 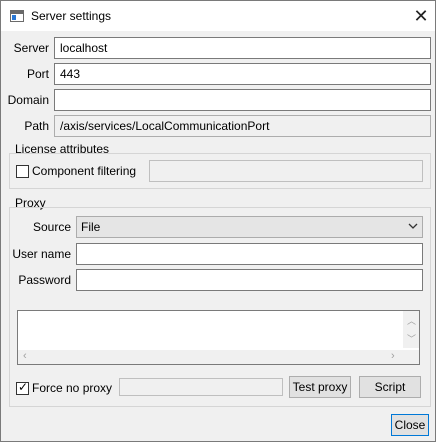 What do you see at coordinates (41, 254) in the screenshot?
I see `username-label: User name` at bounding box center [41, 254].